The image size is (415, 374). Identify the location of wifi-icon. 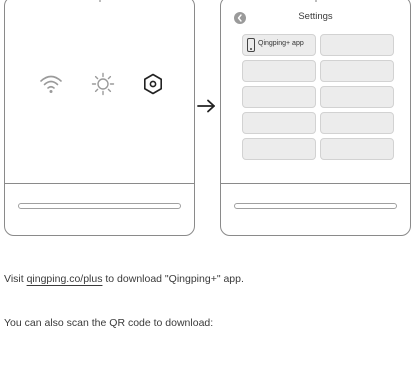
(51, 84).